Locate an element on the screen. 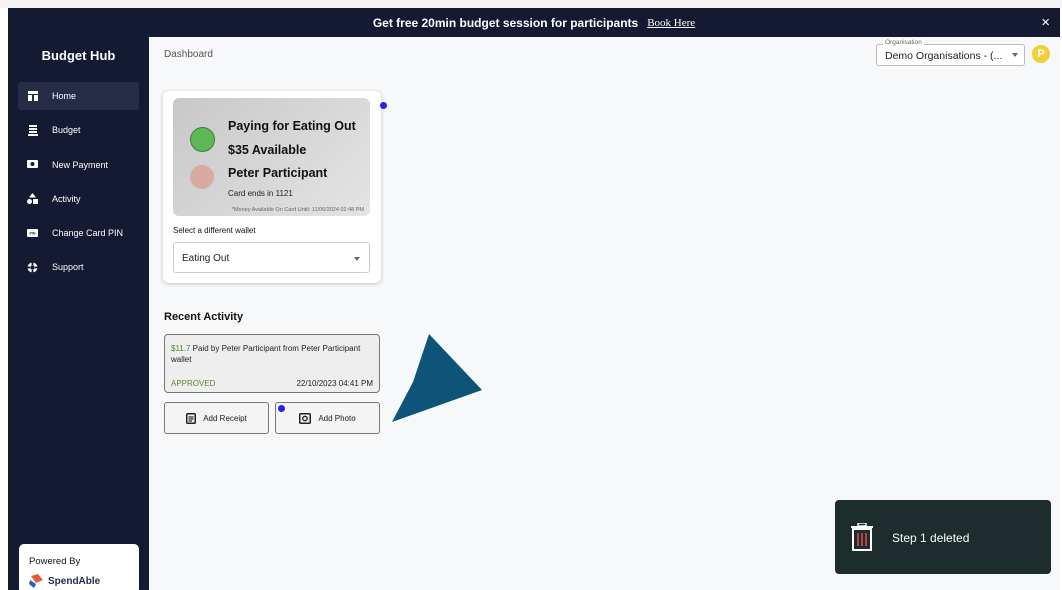 The height and width of the screenshot is (590, 1062). status-badge: APPROVED is located at coordinates (193, 383).